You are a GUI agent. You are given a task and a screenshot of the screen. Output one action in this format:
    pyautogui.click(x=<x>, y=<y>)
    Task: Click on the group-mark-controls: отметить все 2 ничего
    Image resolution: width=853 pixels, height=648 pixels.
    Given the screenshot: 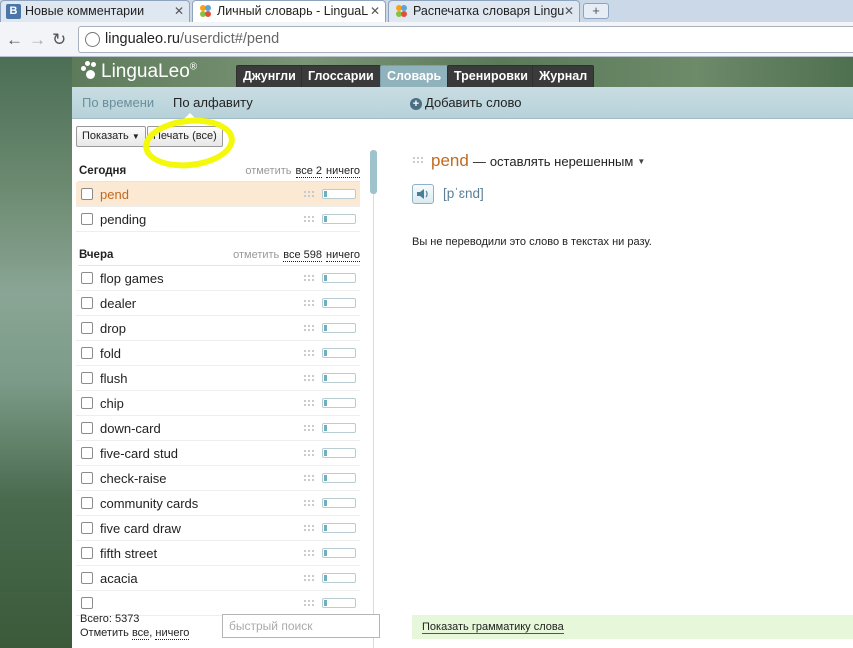 What is the action you would take?
    pyautogui.click(x=302, y=171)
    